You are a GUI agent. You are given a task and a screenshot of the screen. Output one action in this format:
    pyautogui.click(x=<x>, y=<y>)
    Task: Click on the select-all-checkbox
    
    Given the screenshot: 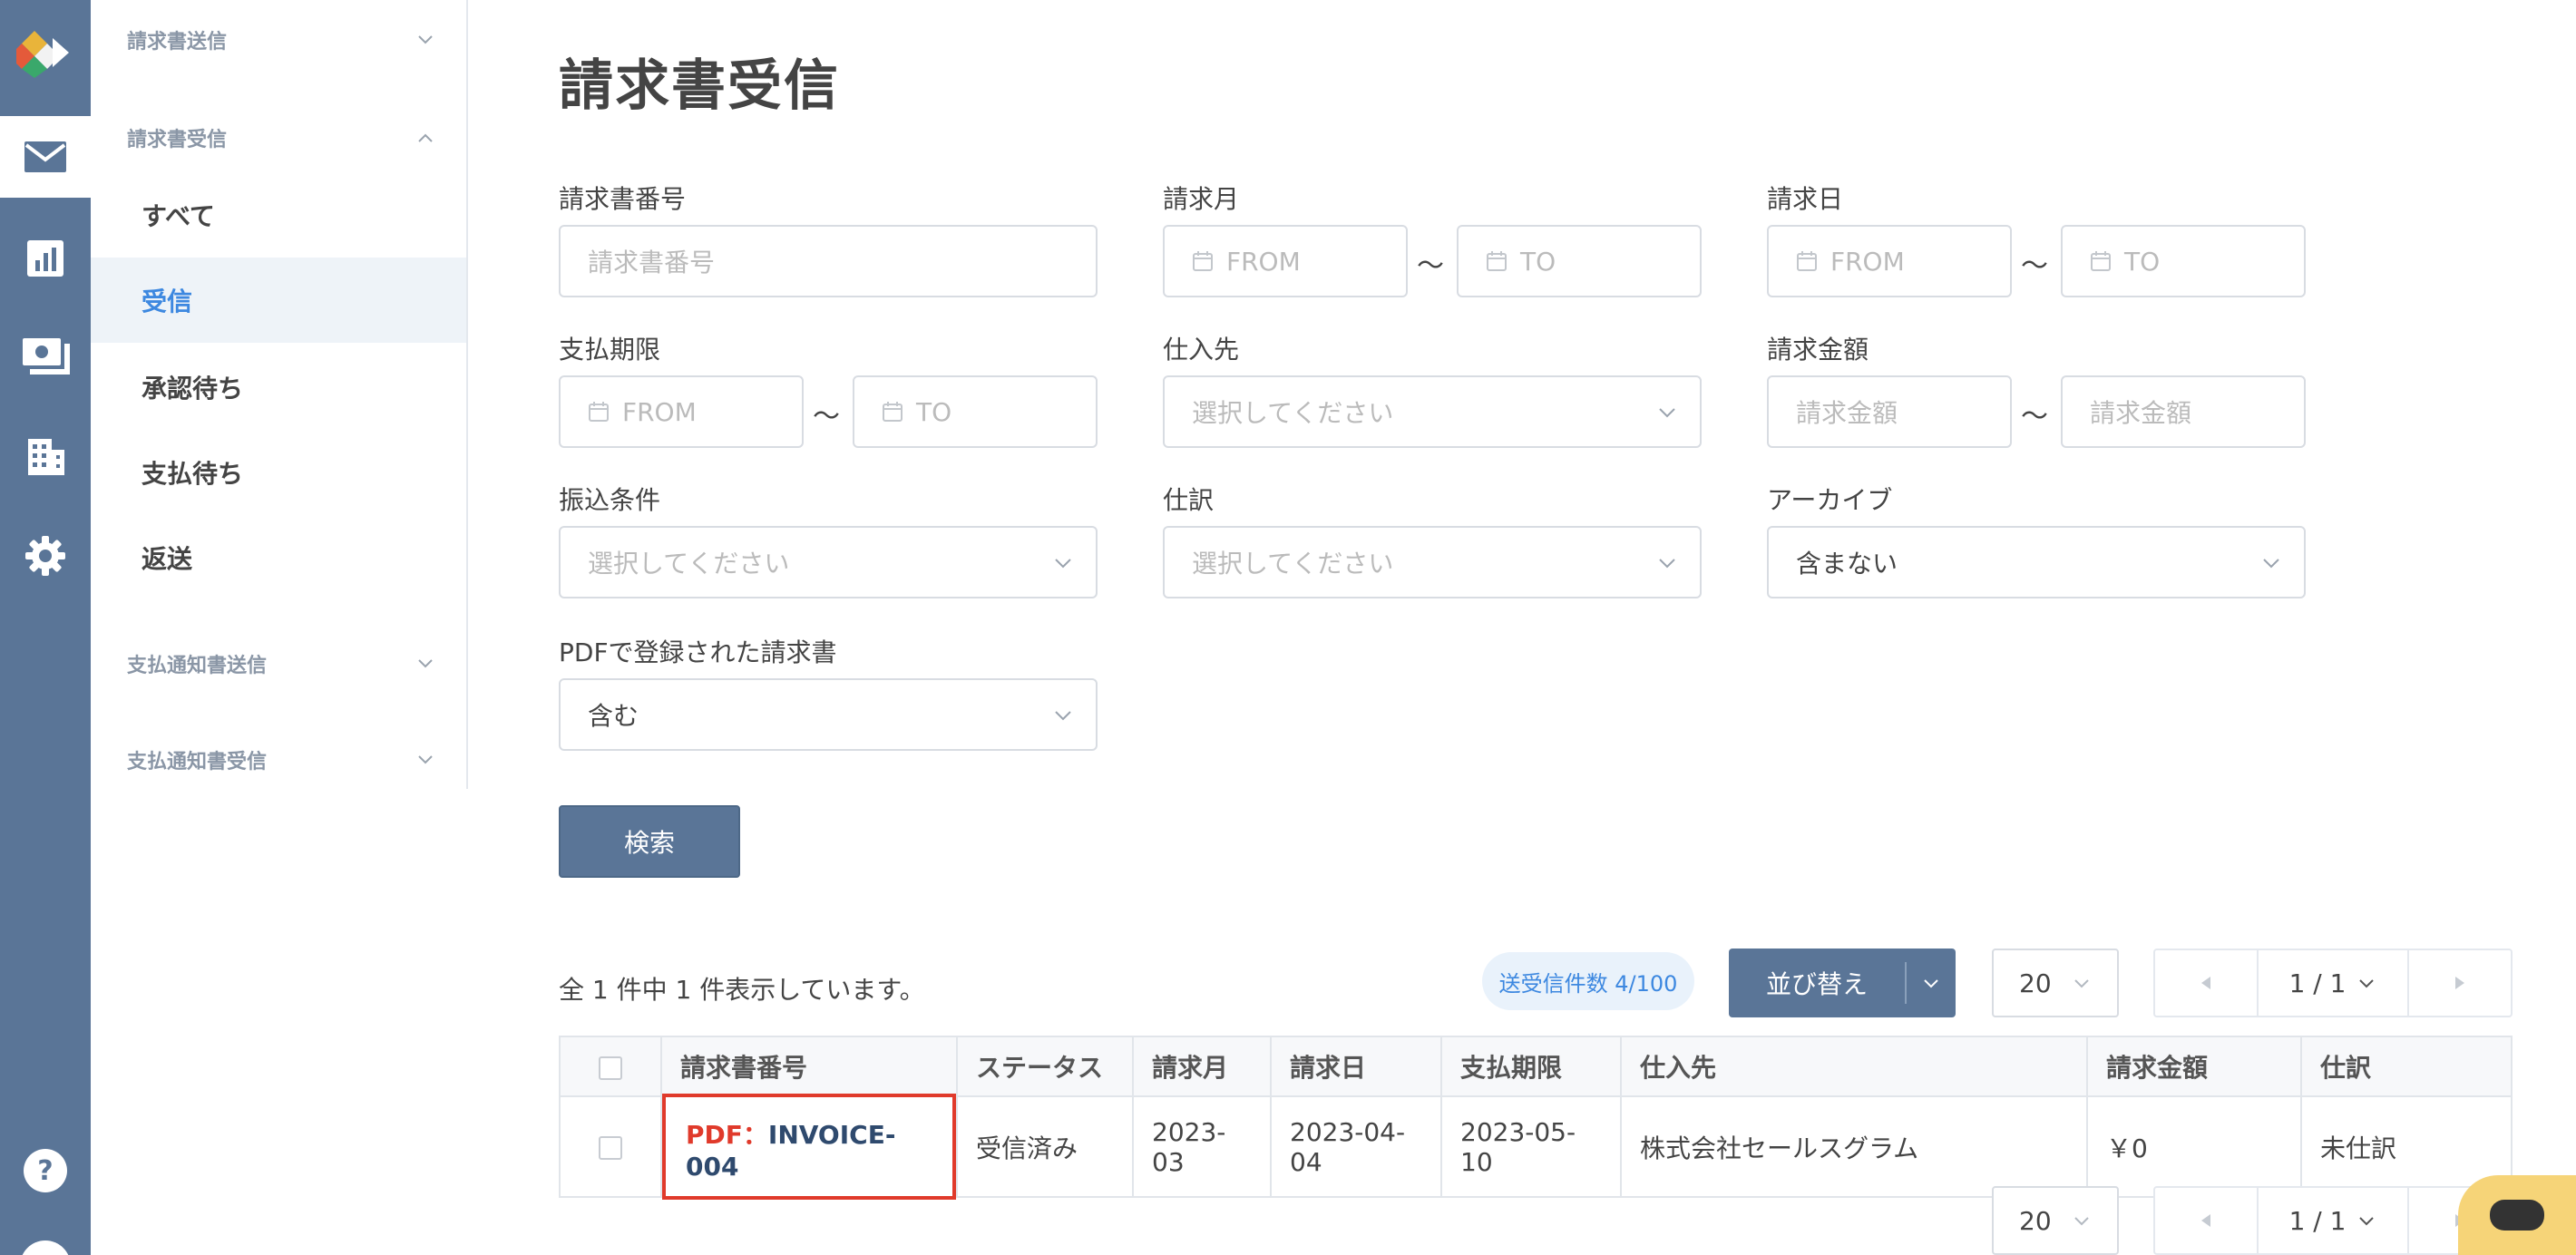 What is the action you would take?
    pyautogui.click(x=610, y=1068)
    